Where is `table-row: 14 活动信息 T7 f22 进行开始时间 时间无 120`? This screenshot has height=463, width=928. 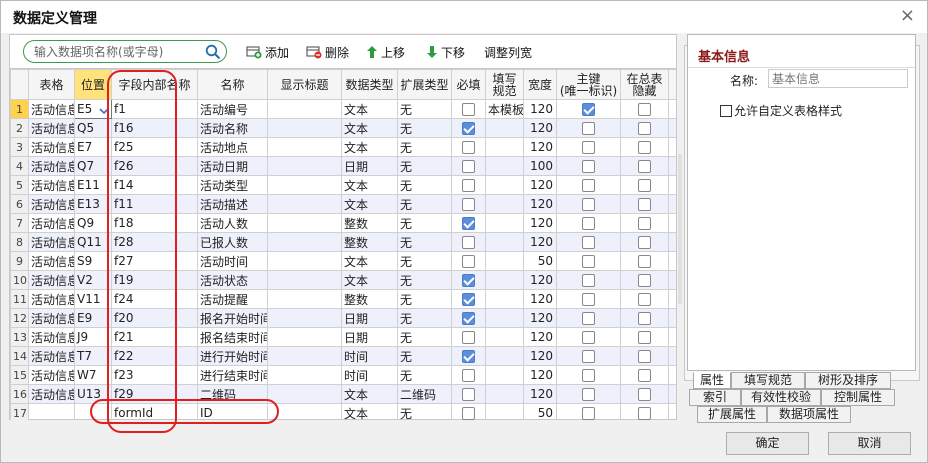 table-row: 14 活动信息 T7 f22 进行开始时间 时间无 120 is located at coordinates (343, 356).